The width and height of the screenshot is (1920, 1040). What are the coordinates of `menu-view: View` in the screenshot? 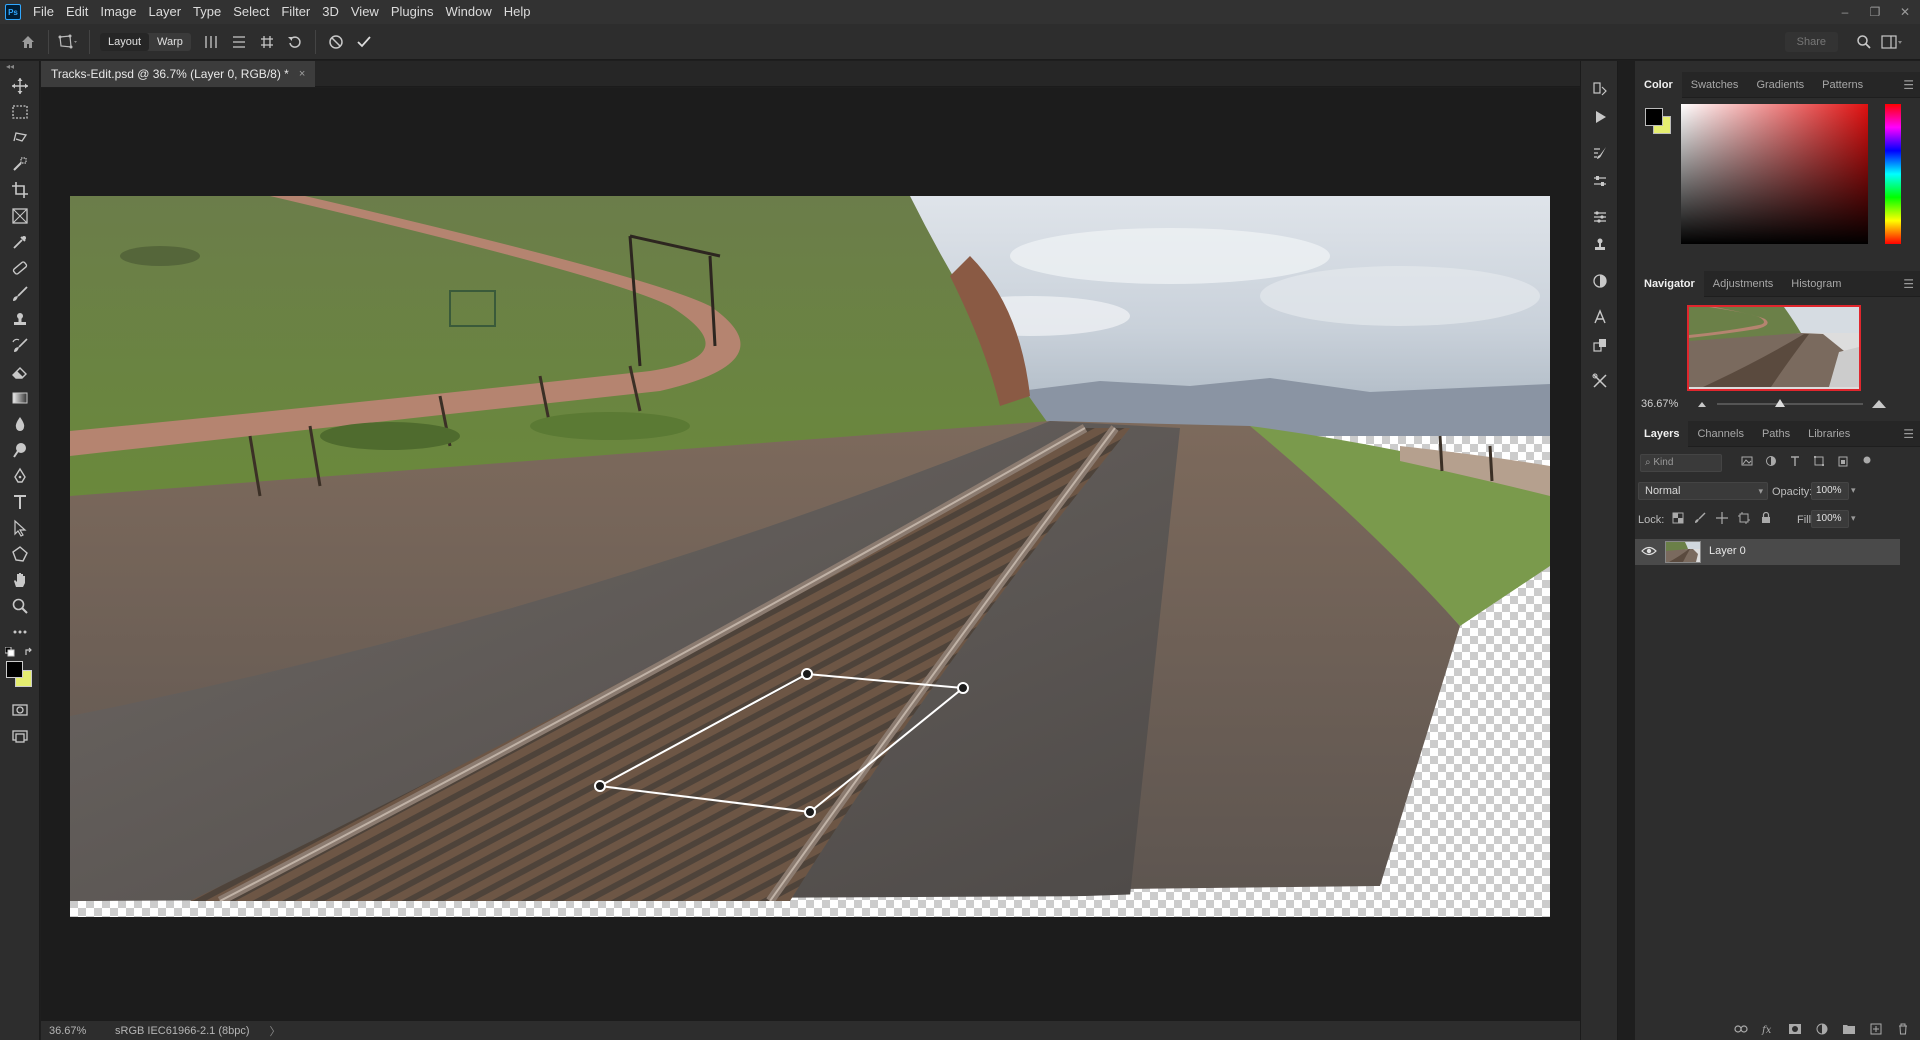 It's located at (365, 12).